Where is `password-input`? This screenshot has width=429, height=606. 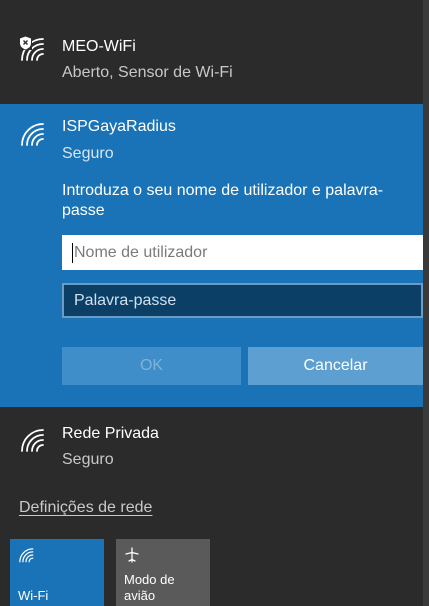
password-input is located at coordinates (242, 300).